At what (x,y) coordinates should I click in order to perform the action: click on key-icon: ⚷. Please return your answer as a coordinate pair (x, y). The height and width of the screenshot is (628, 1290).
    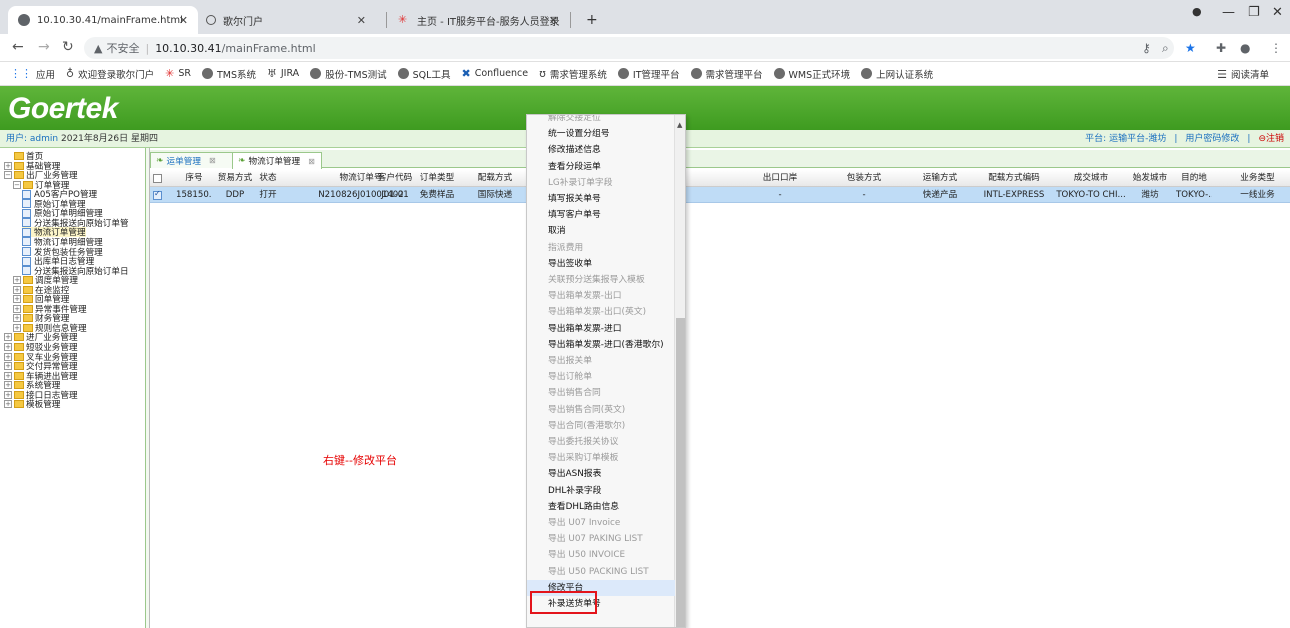
    Looking at the image, I should click on (1146, 48).